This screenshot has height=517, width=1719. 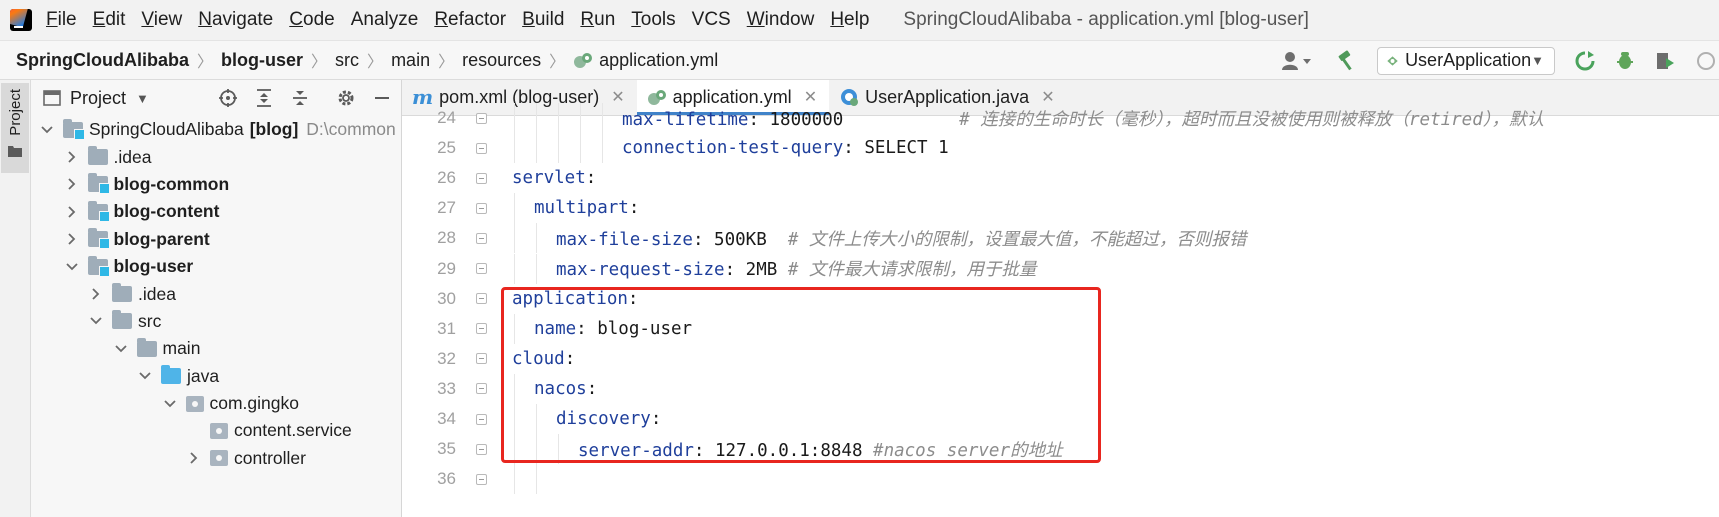 What do you see at coordinates (300, 98) in the screenshot?
I see `collapse-all-icon` at bounding box center [300, 98].